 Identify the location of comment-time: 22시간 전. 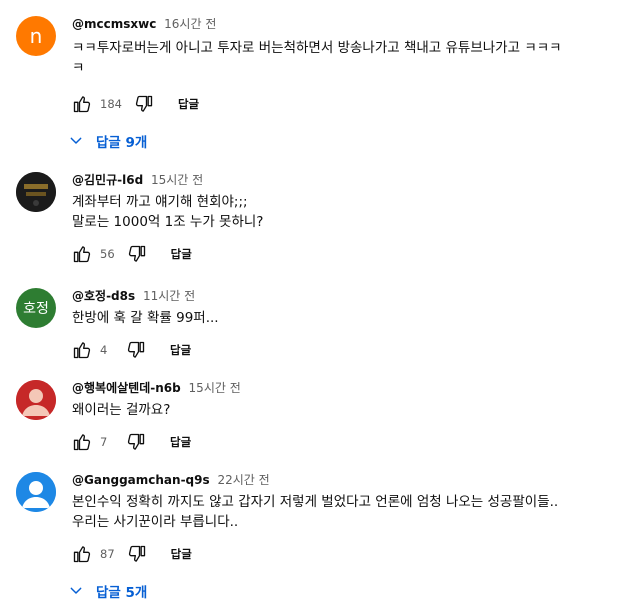
(243, 480).